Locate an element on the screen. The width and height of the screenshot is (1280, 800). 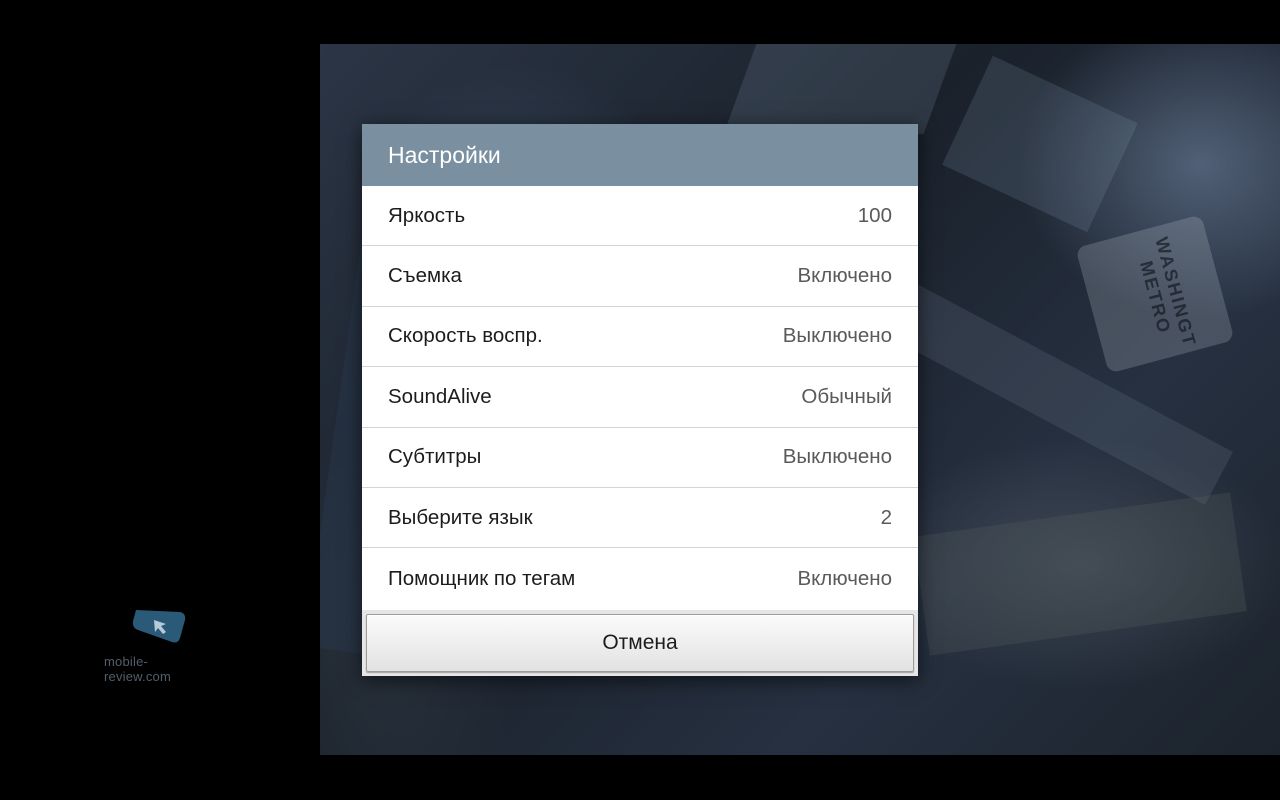
setting-playback-speed: Скорость воспр. Выключено is located at coordinates (640, 337).